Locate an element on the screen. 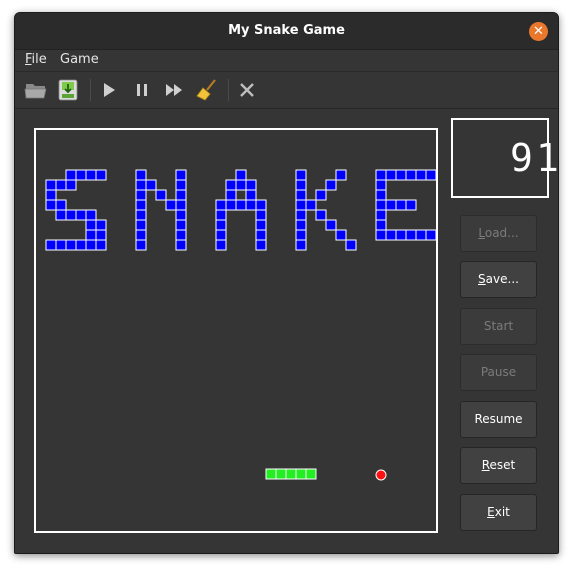 The height and width of the screenshot is (569, 576). close-icon is located at coordinates (247, 90).